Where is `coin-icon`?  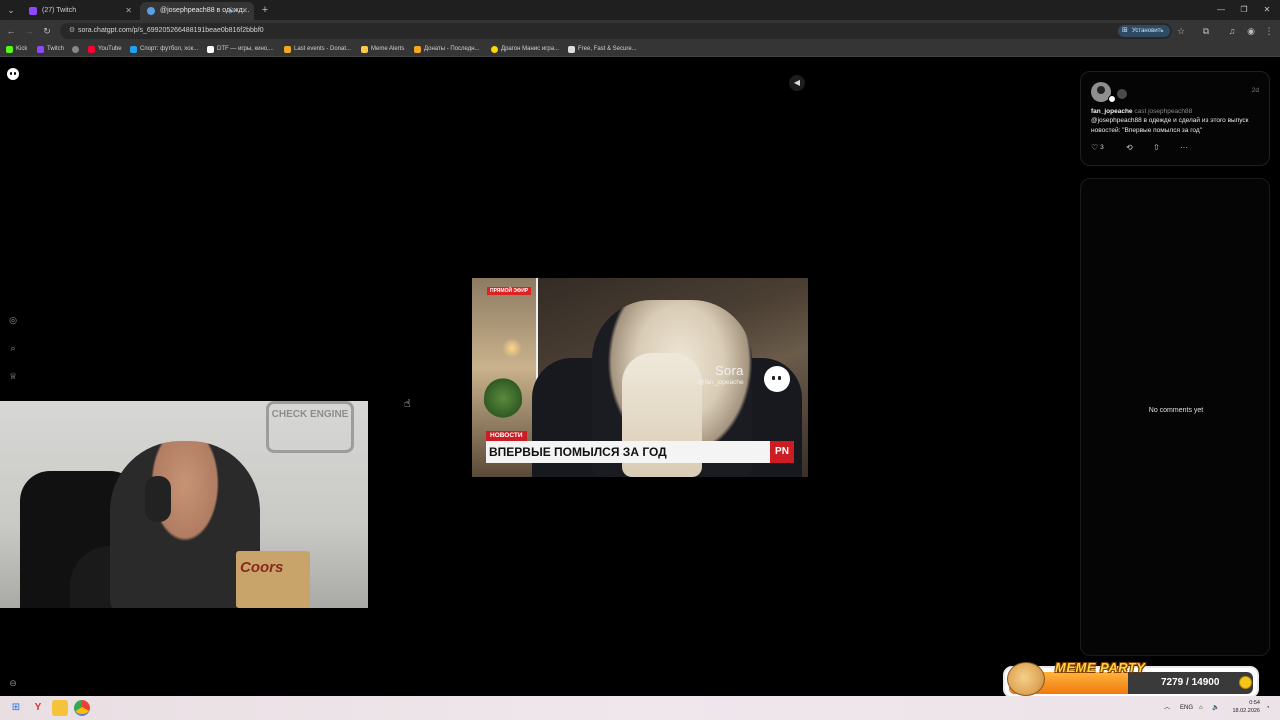
coin-icon is located at coordinates (1245, 682).